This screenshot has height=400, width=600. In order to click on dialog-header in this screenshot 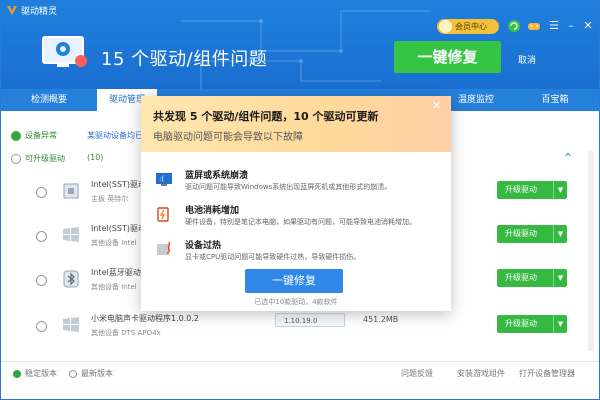, I will do `click(296, 124)`.